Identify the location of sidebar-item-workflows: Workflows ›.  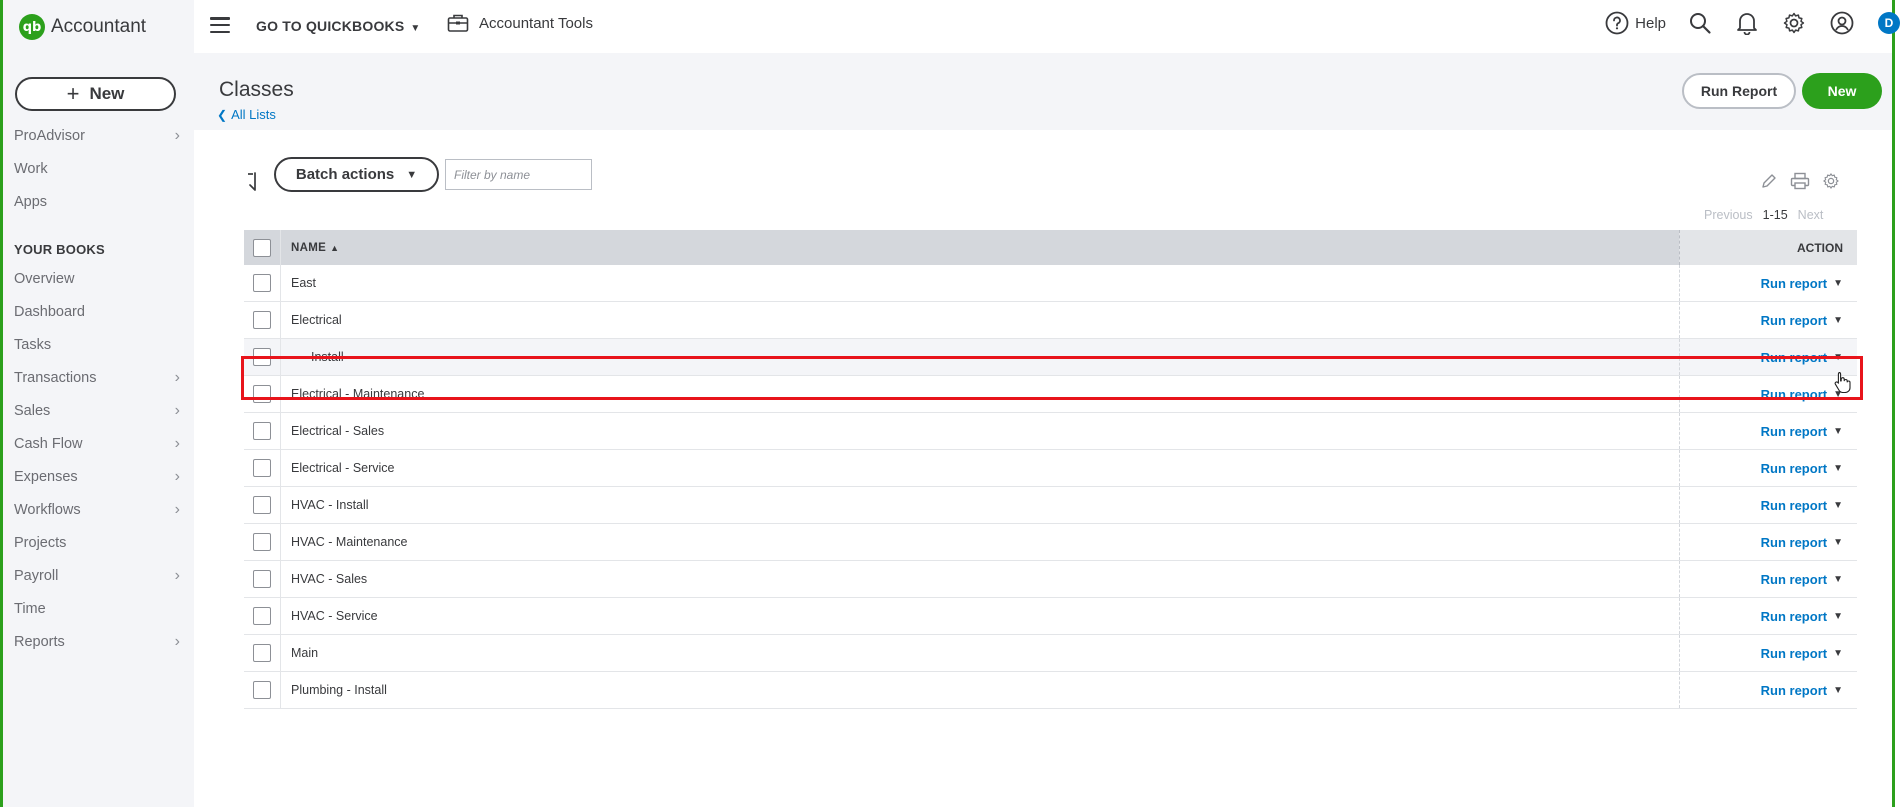
(100, 510).